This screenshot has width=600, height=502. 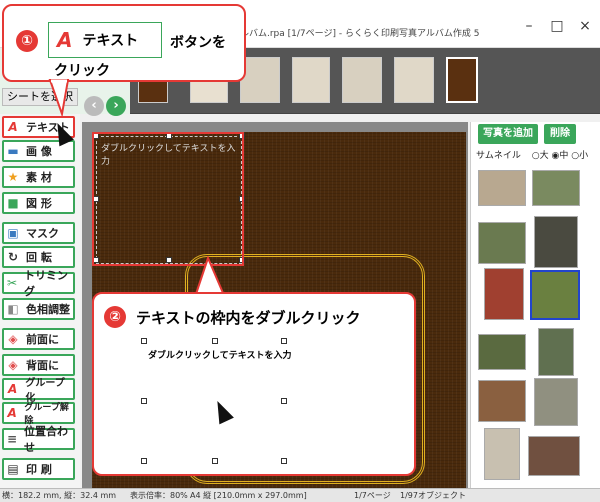 I want to click on tool-label: 画 像, so click(x=39, y=151).